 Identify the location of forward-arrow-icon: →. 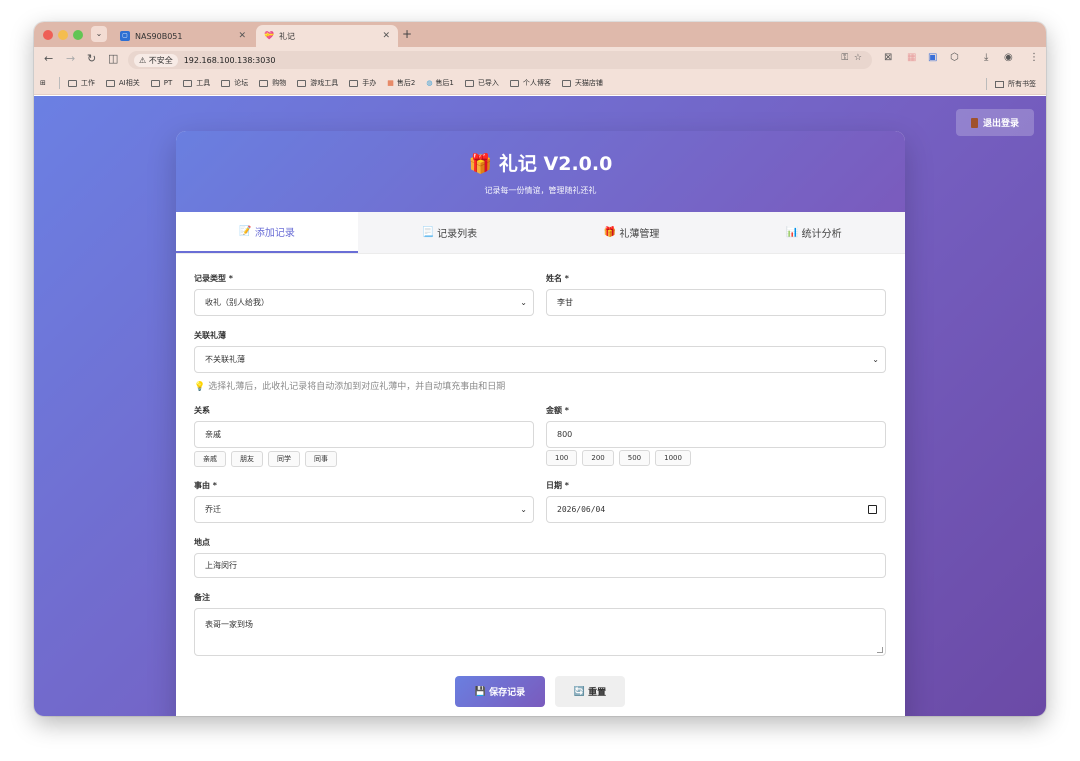
(70, 58).